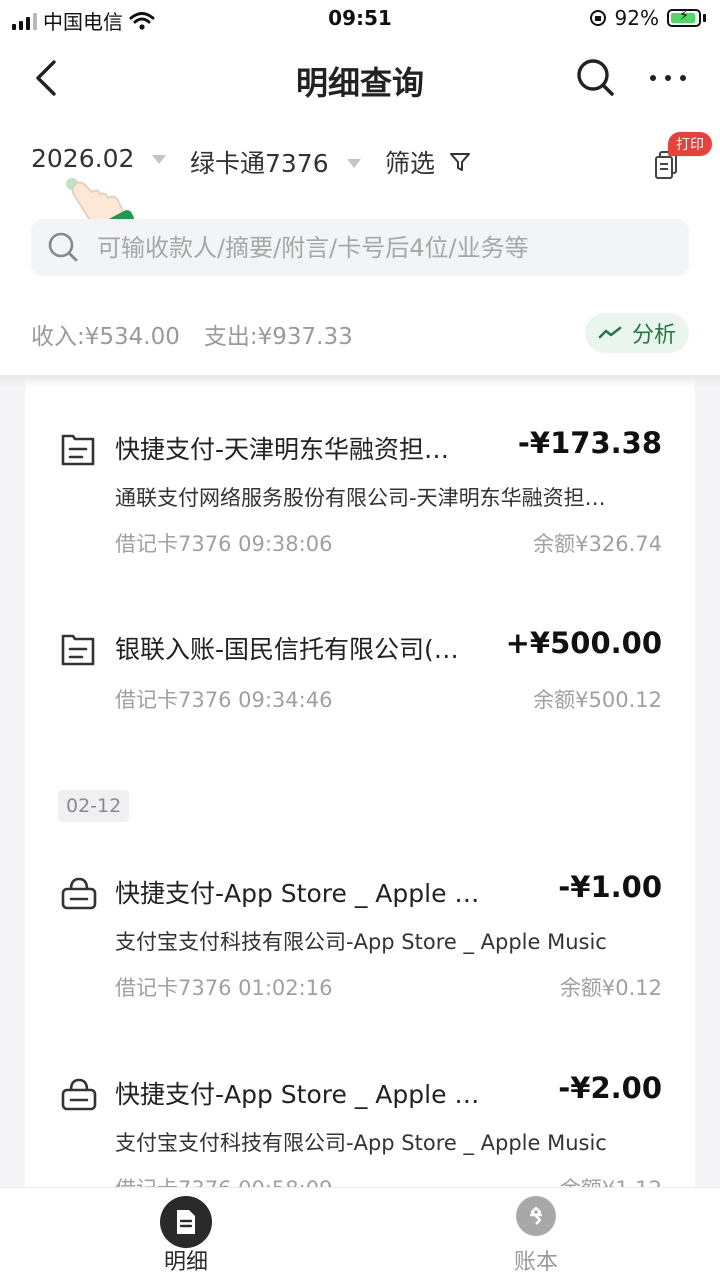  Describe the element at coordinates (360, 20) in the screenshot. I see `status-bar: 中国电信 09:51 92% ⚡` at that location.